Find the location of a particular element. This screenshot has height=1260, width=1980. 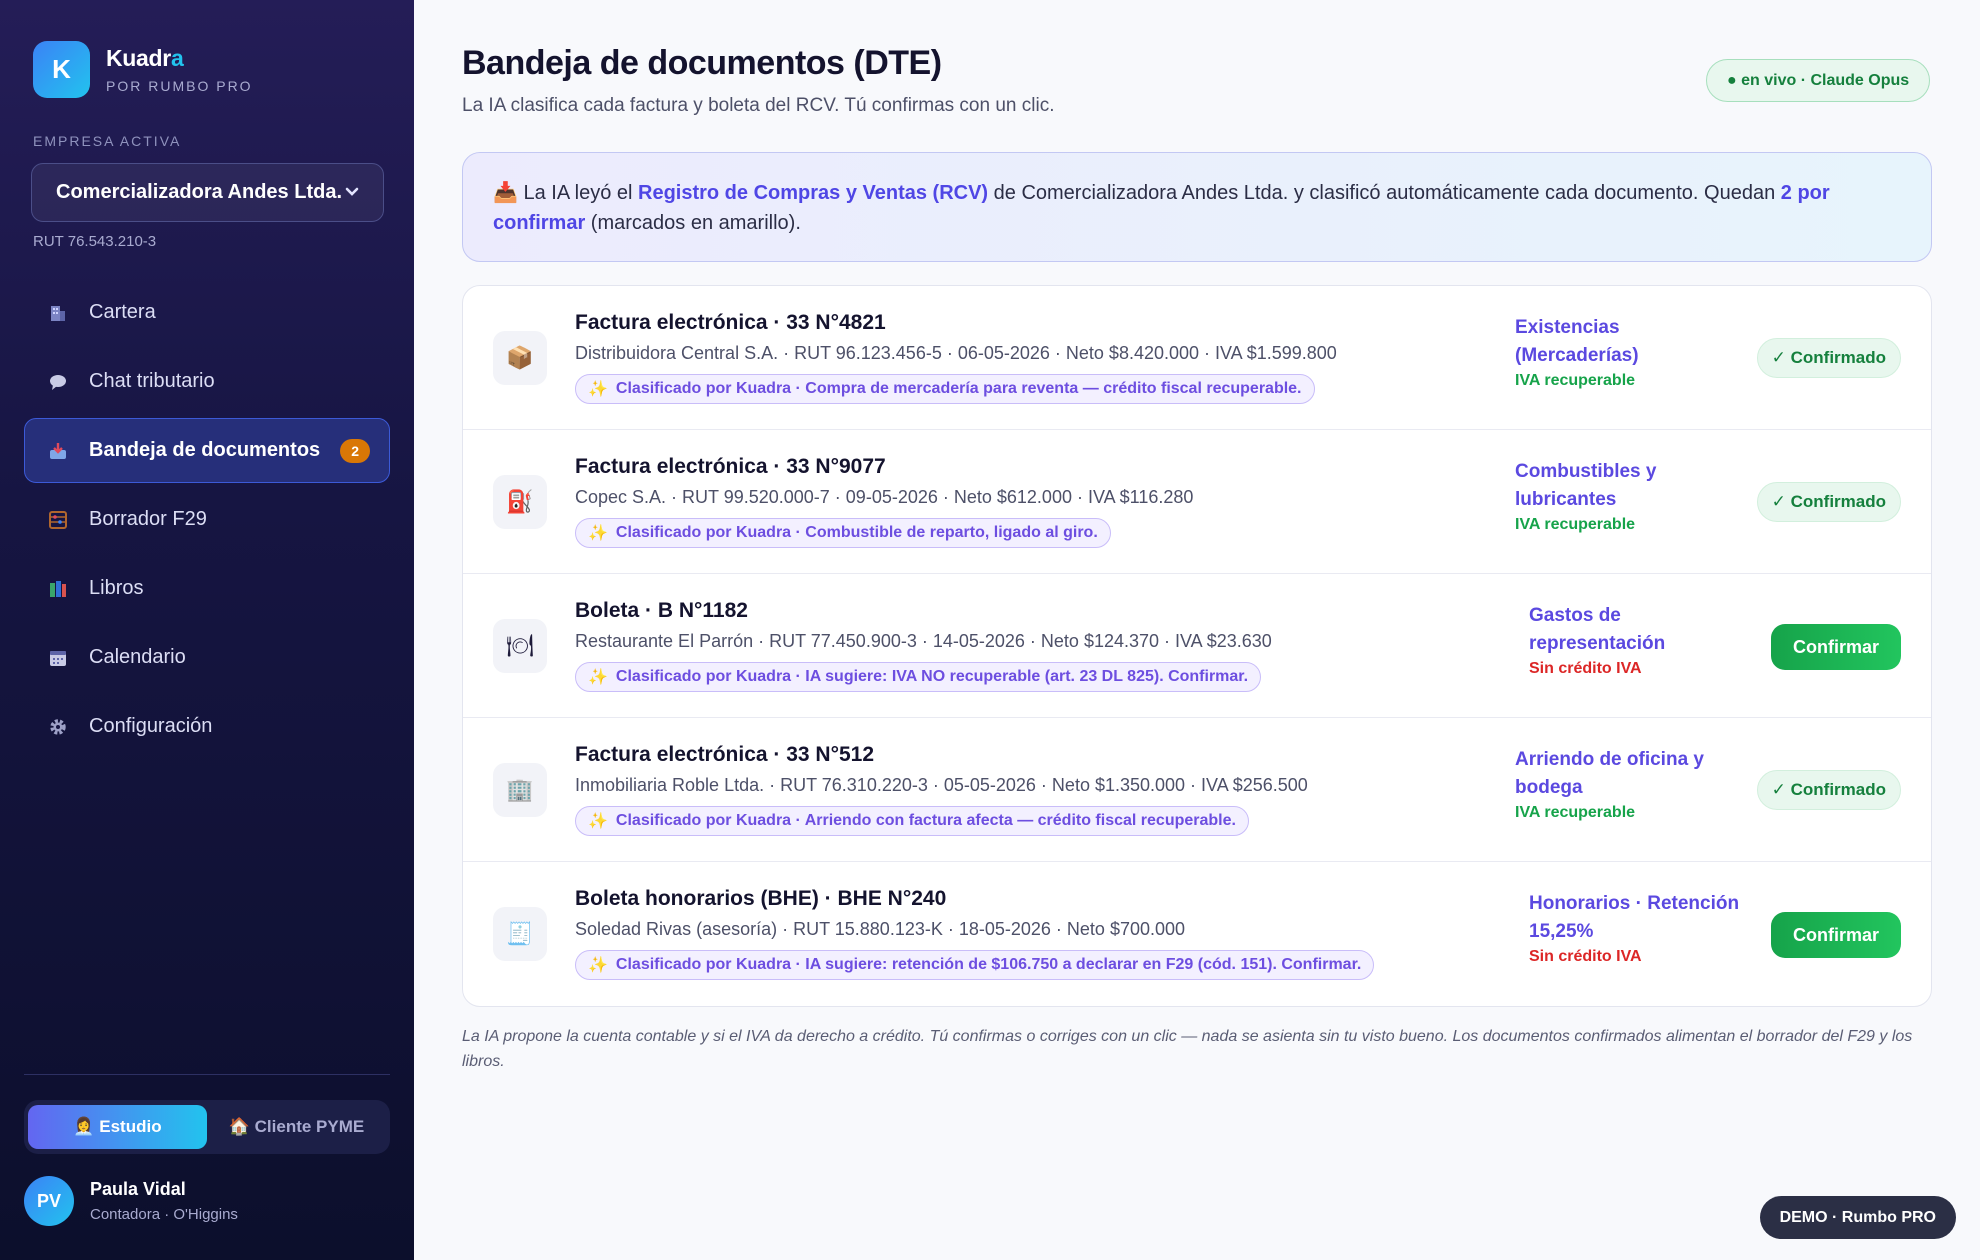

sidebar-item-calendario: Calendario is located at coordinates (207, 657).